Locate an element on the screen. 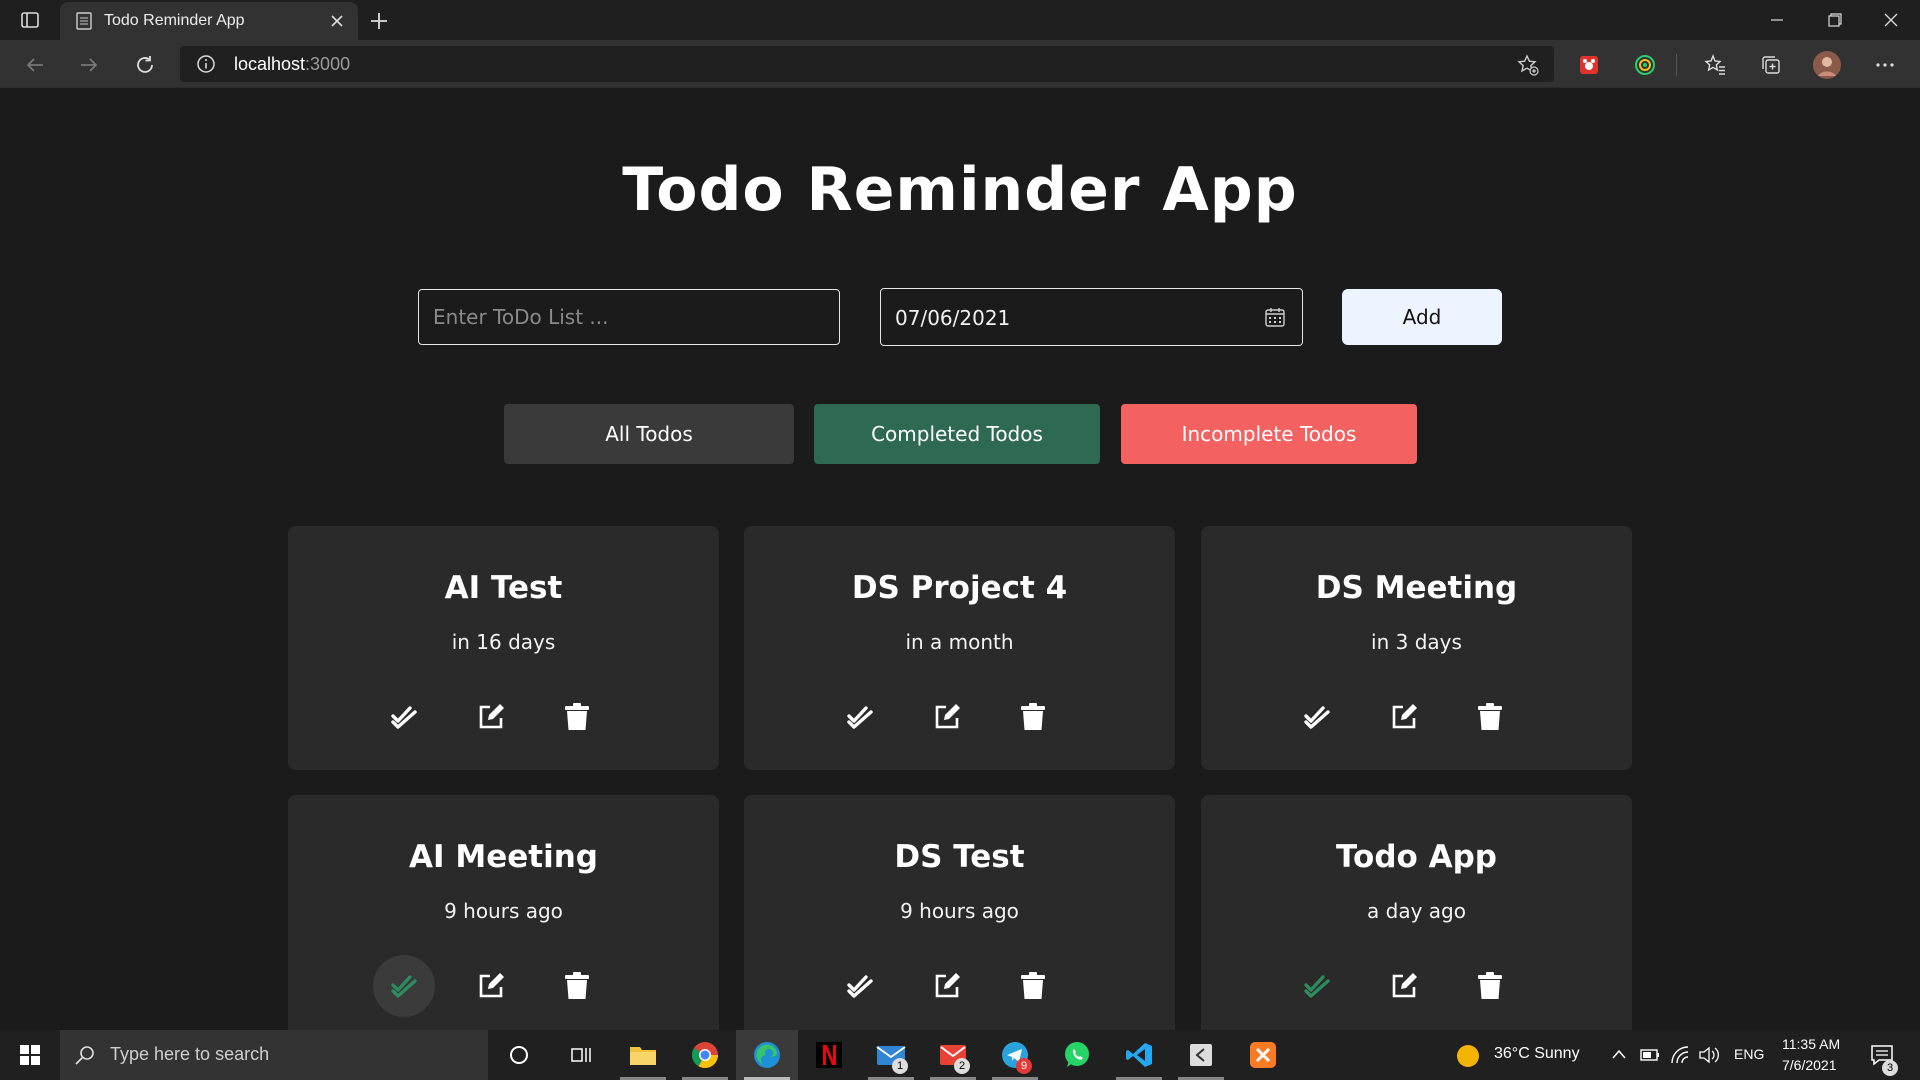 The height and width of the screenshot is (1080, 1920). new-tab-icon is located at coordinates (379, 21).